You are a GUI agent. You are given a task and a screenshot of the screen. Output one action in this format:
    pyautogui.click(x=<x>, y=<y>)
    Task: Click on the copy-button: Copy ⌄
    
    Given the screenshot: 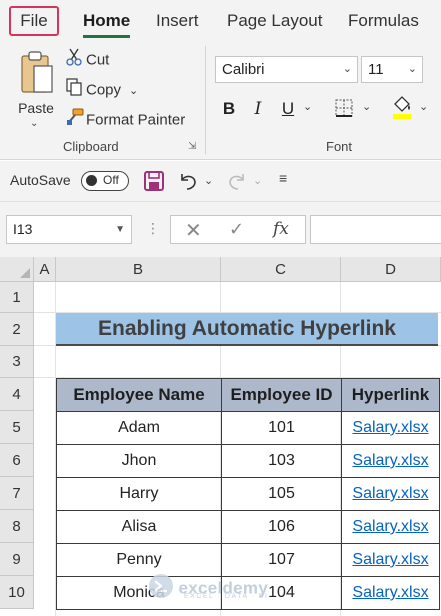 What is the action you would take?
    pyautogui.click(x=102, y=89)
    